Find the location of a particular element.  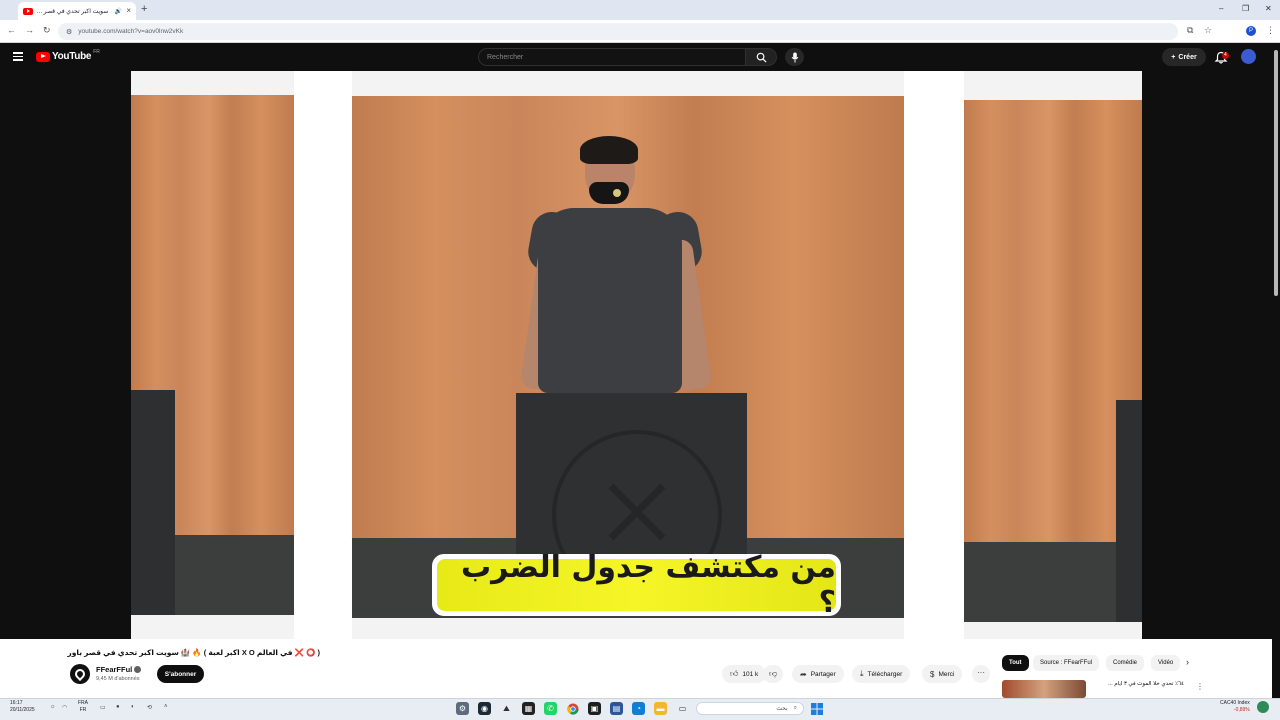

chip-all: Tout is located at coordinates (1015, 663).